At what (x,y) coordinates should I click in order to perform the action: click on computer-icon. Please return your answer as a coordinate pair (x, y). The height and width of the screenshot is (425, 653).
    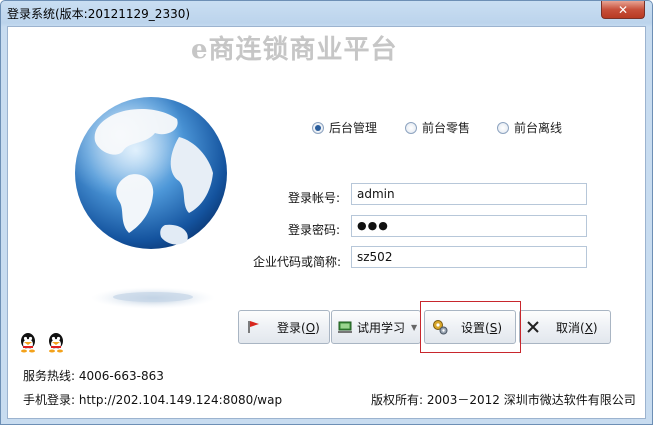
    Looking at the image, I should click on (345, 327).